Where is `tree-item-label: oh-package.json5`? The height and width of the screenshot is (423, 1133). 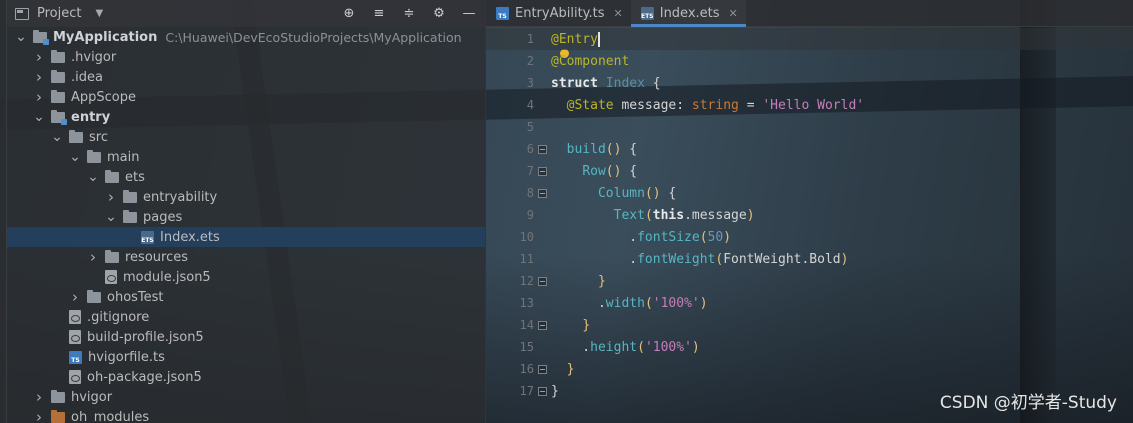 tree-item-label: oh-package.json5 is located at coordinates (144, 377).